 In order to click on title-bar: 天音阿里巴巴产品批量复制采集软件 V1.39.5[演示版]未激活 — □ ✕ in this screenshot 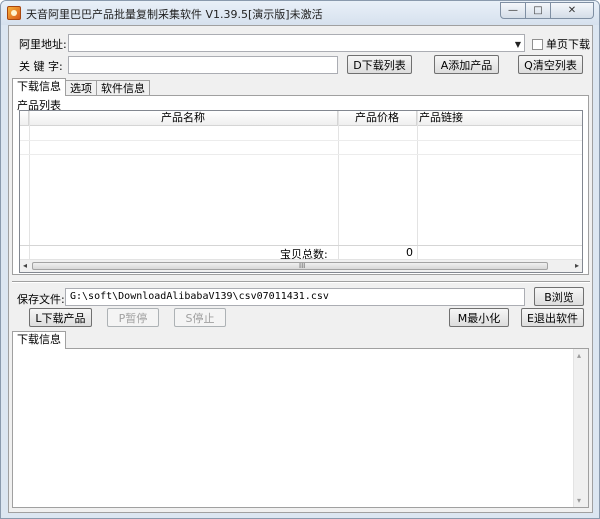, I will do `click(300, 13)`.